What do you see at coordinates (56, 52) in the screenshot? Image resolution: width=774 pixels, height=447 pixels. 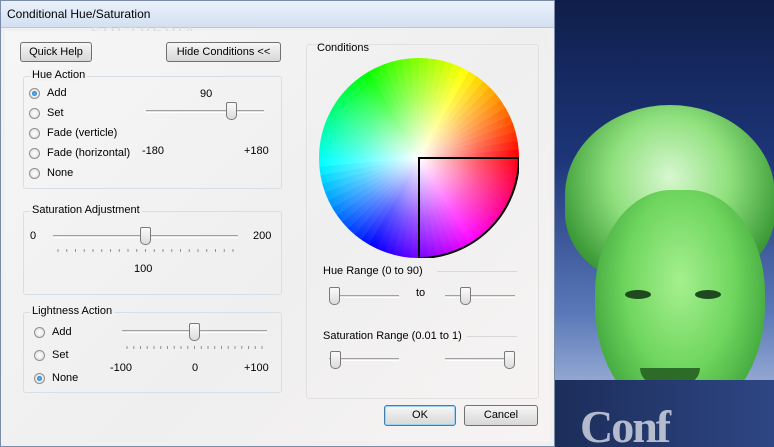 I see `quick-help-button: Quick Help` at bounding box center [56, 52].